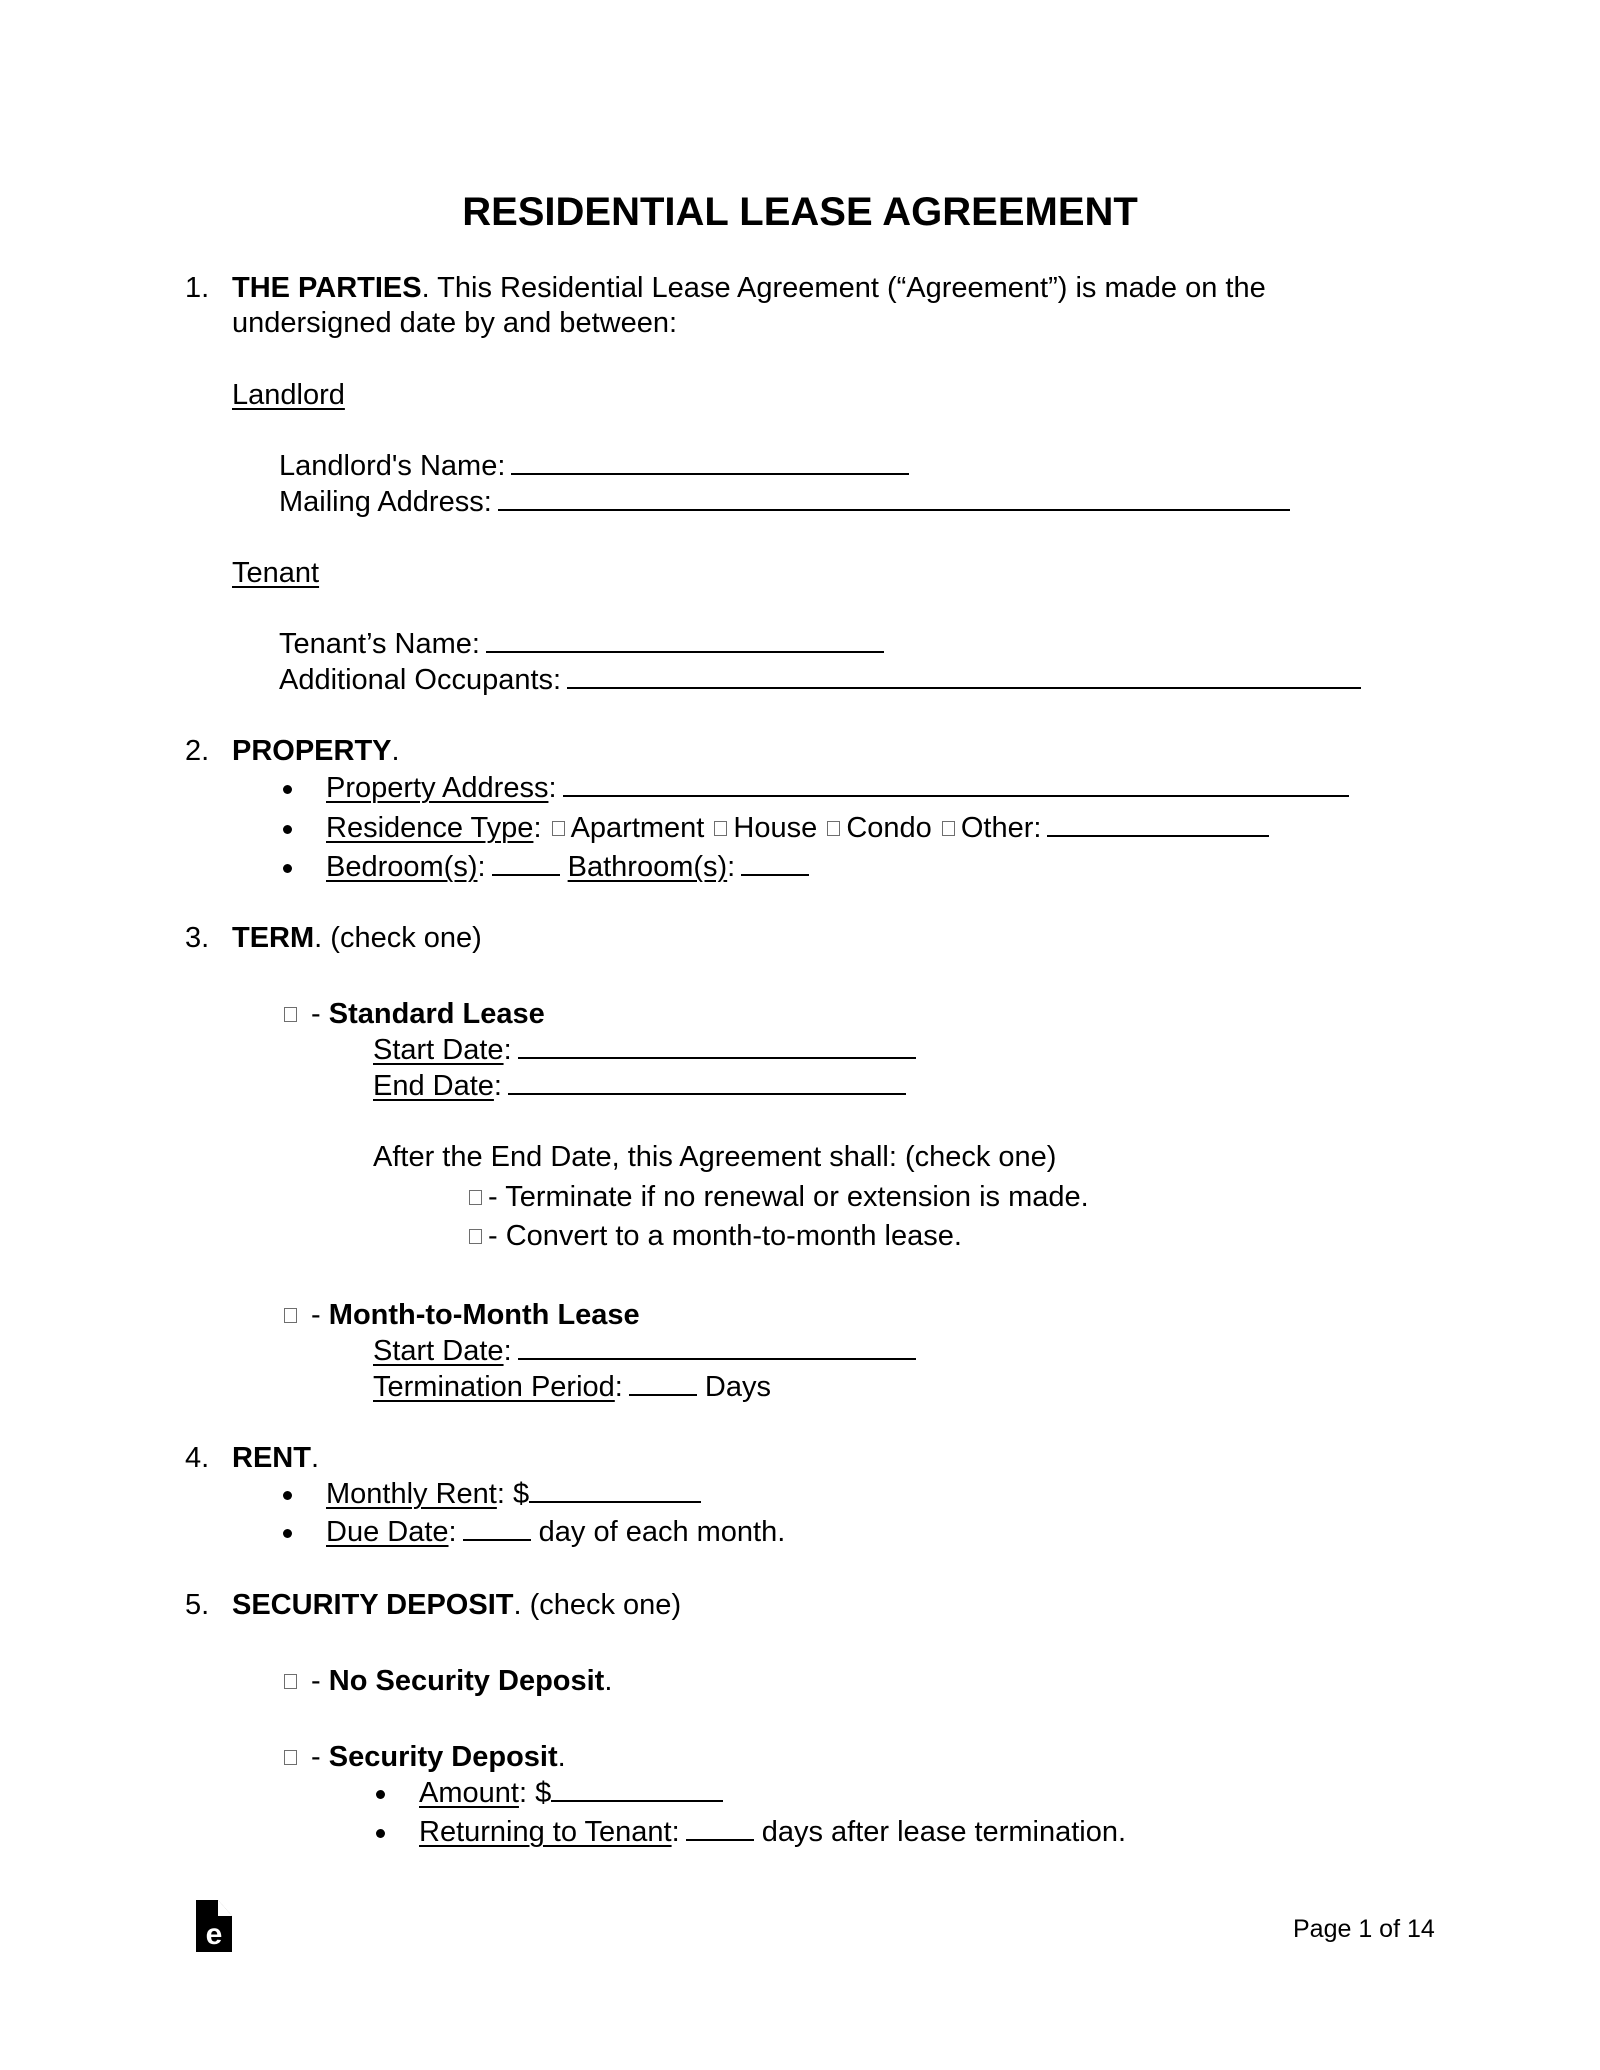  Describe the element at coordinates (443, 1757) in the screenshot. I see `with-deposit-label: Security Deposit` at that location.